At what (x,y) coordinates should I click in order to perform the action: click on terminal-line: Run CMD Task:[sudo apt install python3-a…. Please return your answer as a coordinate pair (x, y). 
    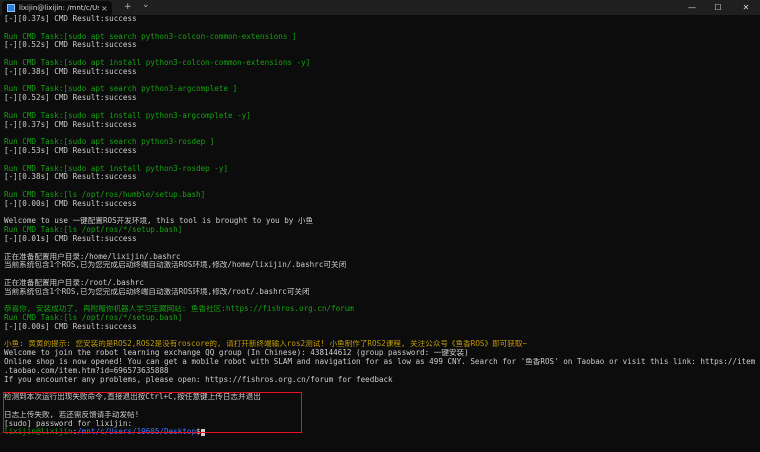
    Looking at the image, I should click on (127, 115).